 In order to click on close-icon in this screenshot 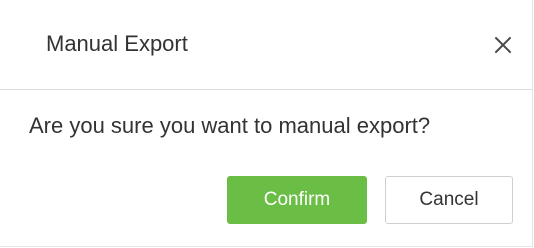, I will do `click(503, 45)`.